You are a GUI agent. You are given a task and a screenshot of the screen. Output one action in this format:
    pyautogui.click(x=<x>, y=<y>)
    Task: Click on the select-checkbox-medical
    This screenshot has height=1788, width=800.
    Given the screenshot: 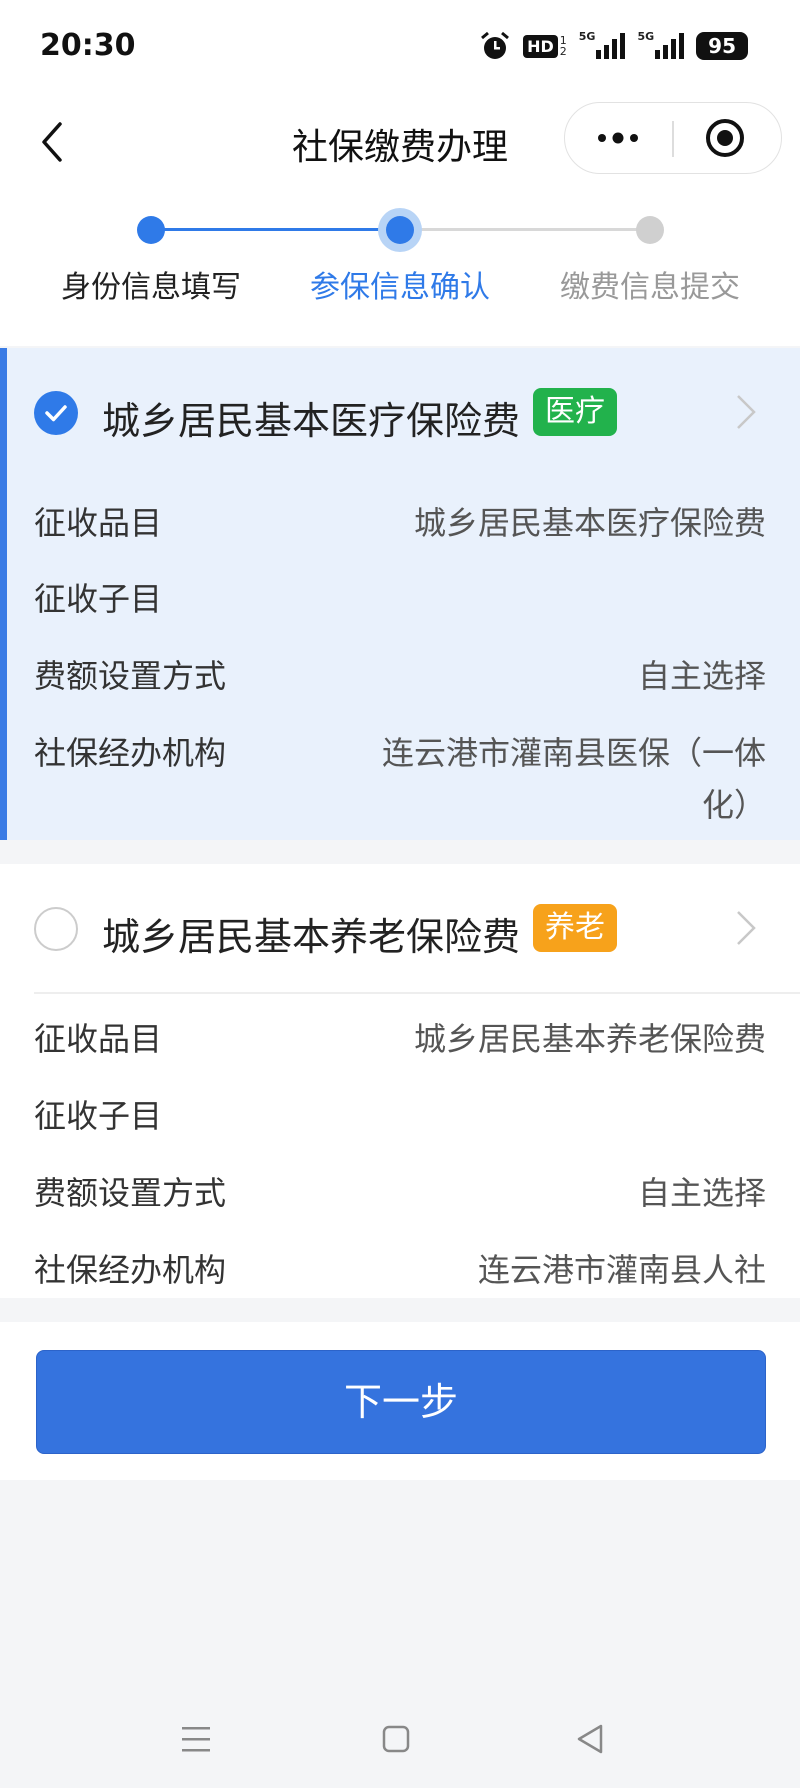 What is the action you would take?
    pyautogui.click(x=56, y=413)
    